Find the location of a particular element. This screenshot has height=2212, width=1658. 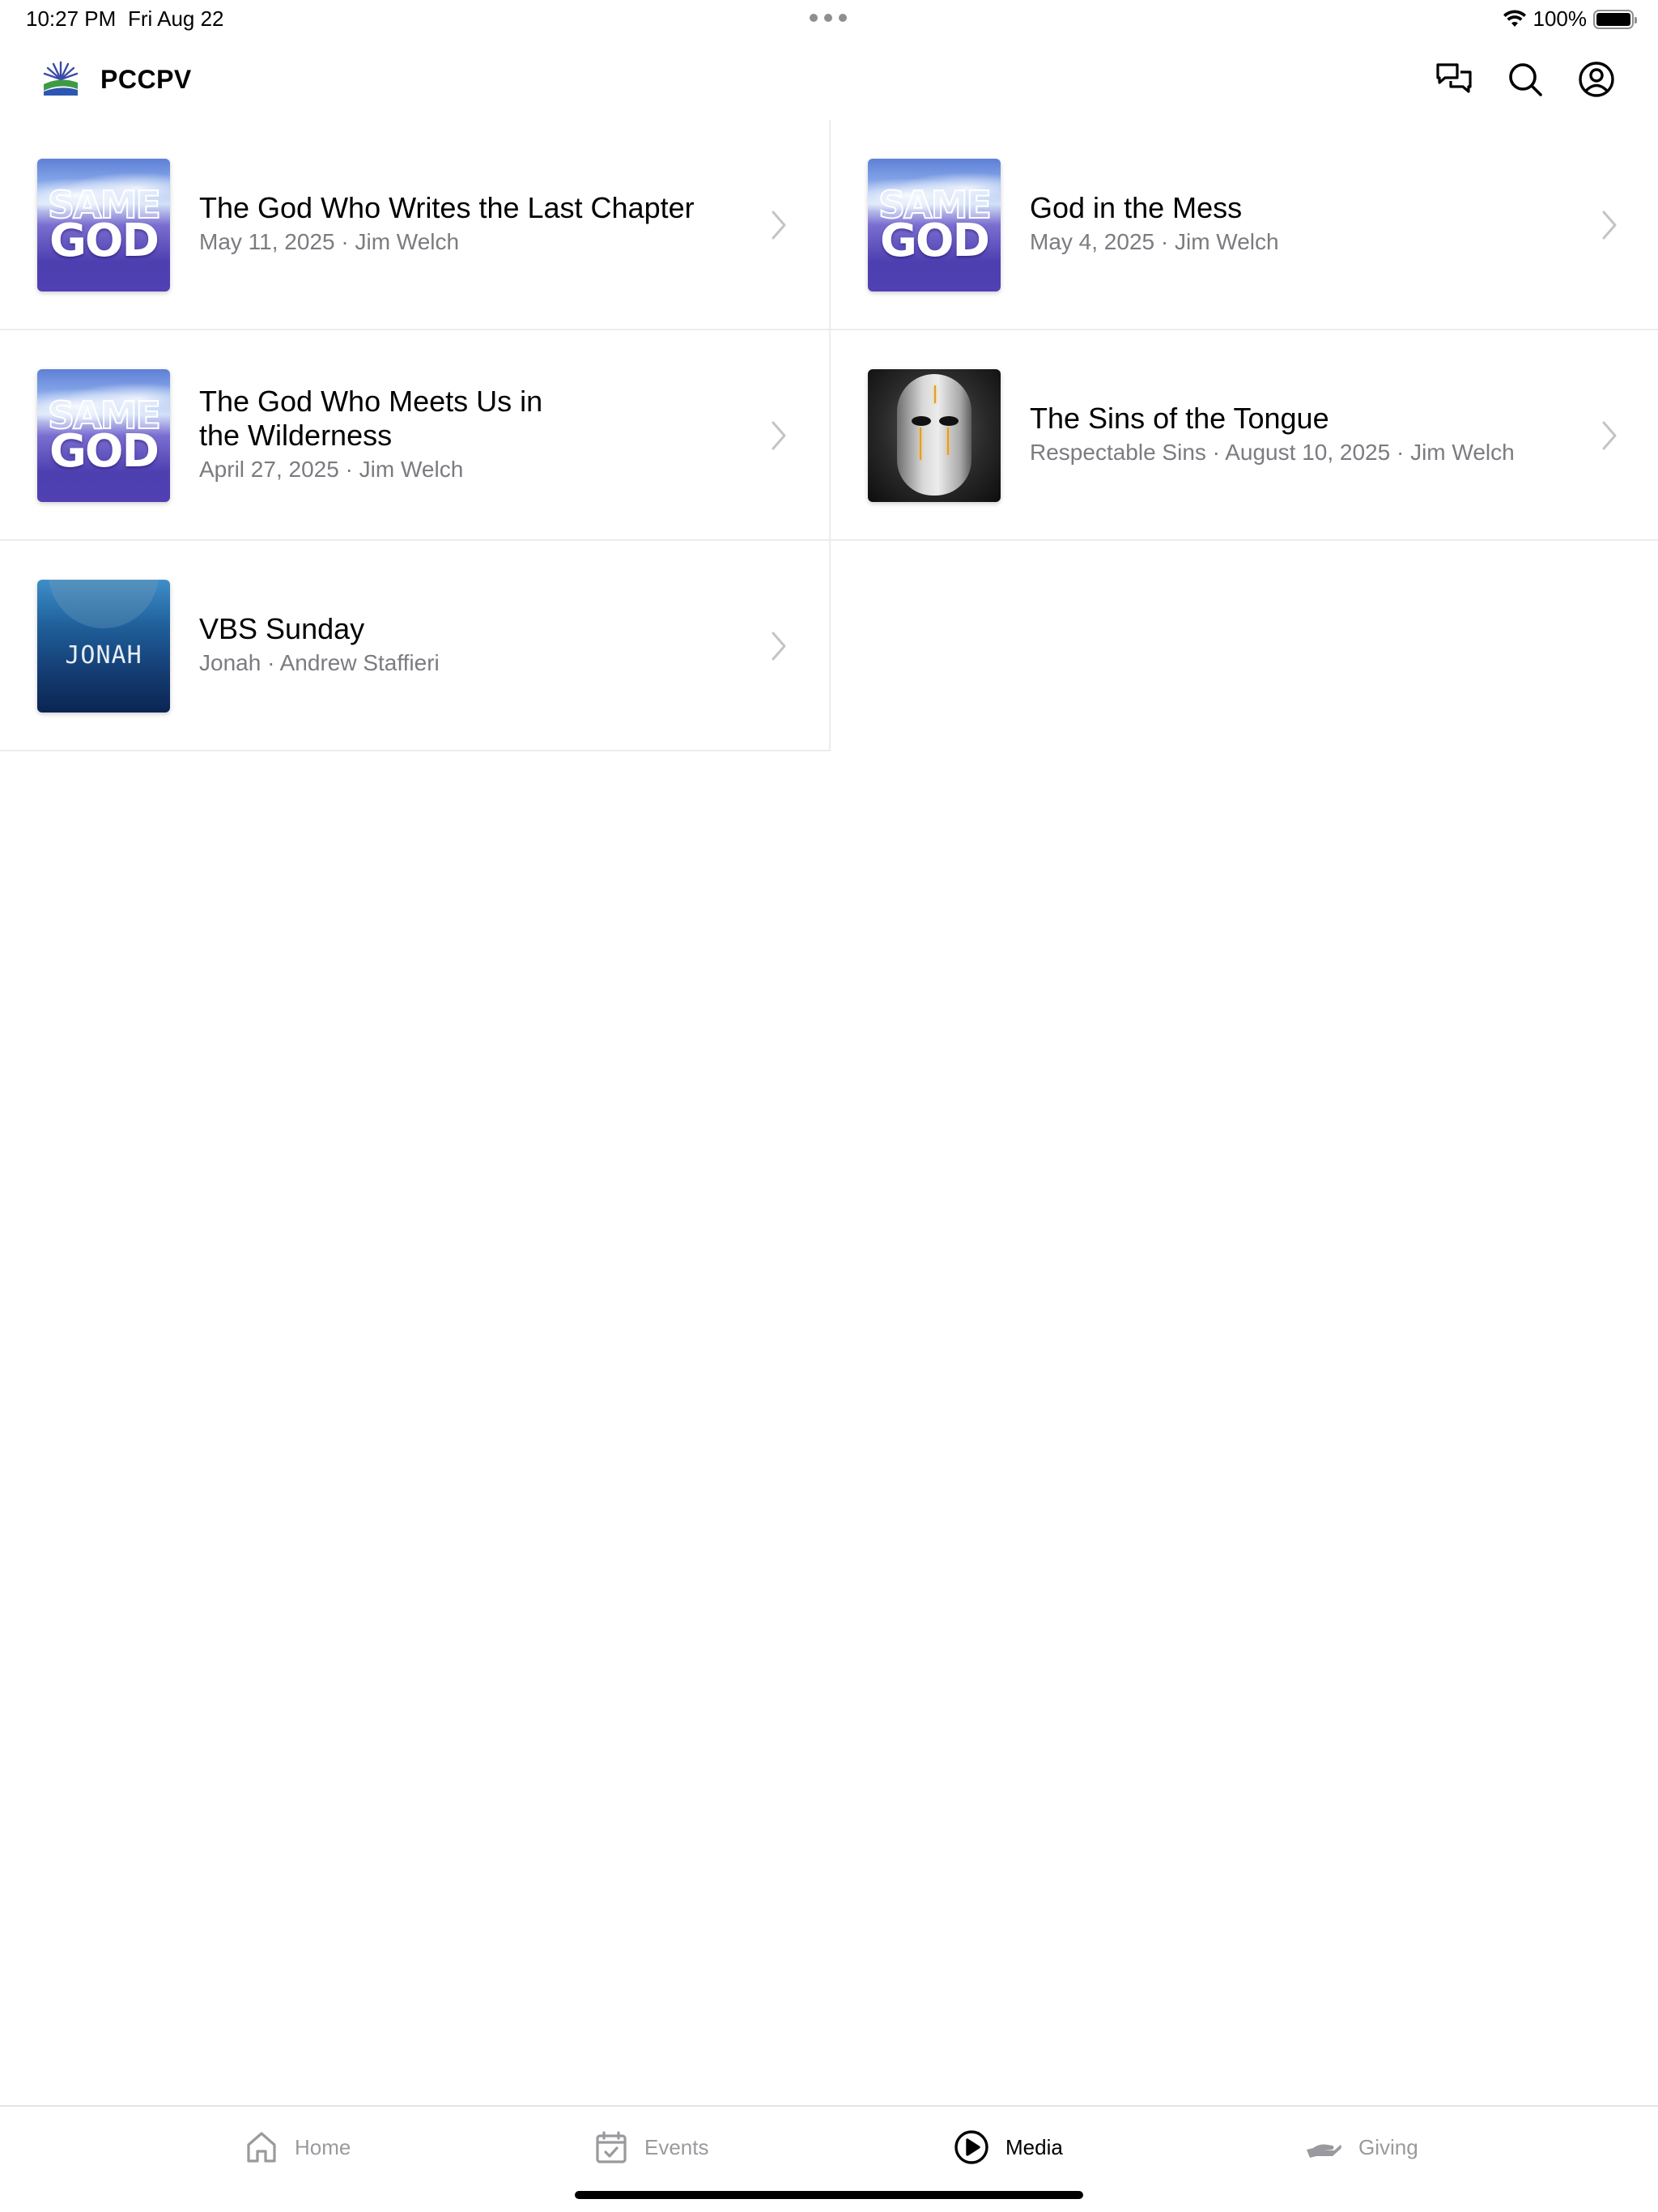

battery-icon is located at coordinates (1615, 19).